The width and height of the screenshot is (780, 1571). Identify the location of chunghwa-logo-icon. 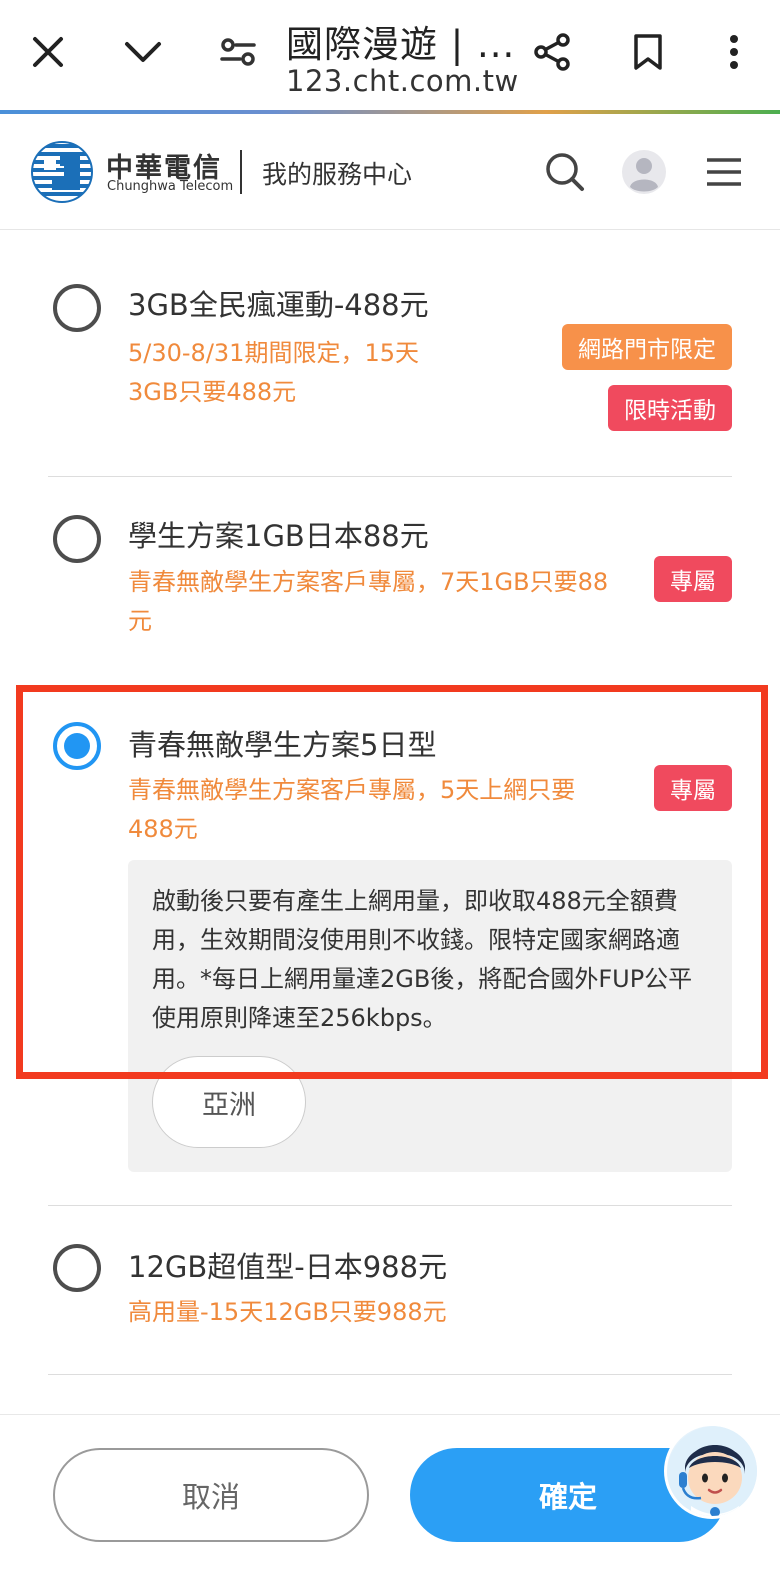
(62, 172).